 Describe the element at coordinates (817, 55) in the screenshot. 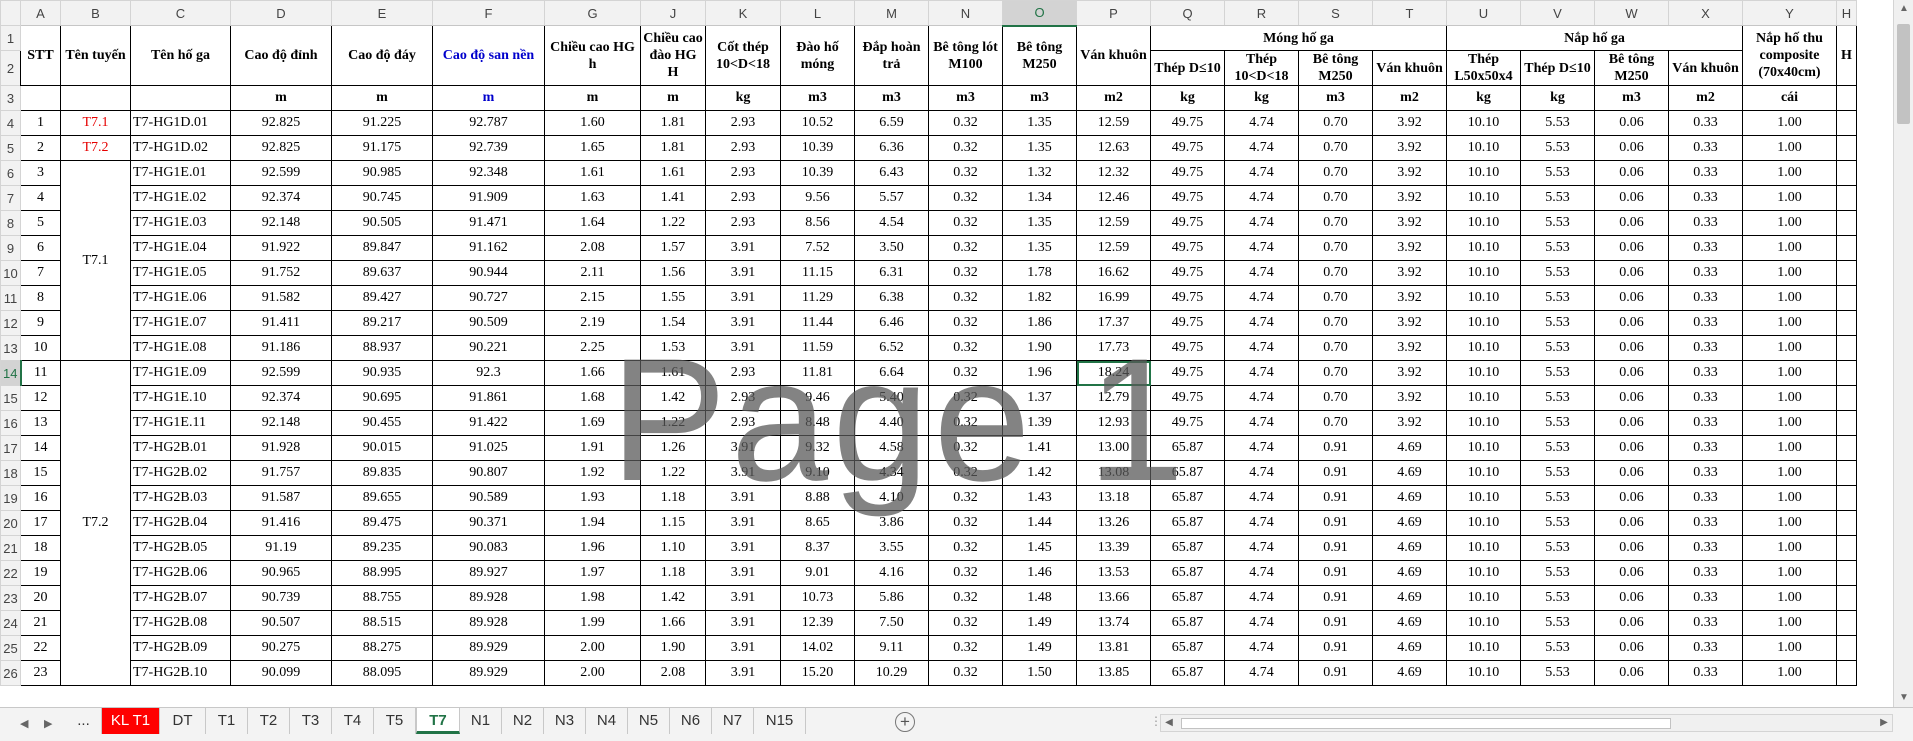

I see `header-dao-ho-mong: Đào hố móng` at that location.